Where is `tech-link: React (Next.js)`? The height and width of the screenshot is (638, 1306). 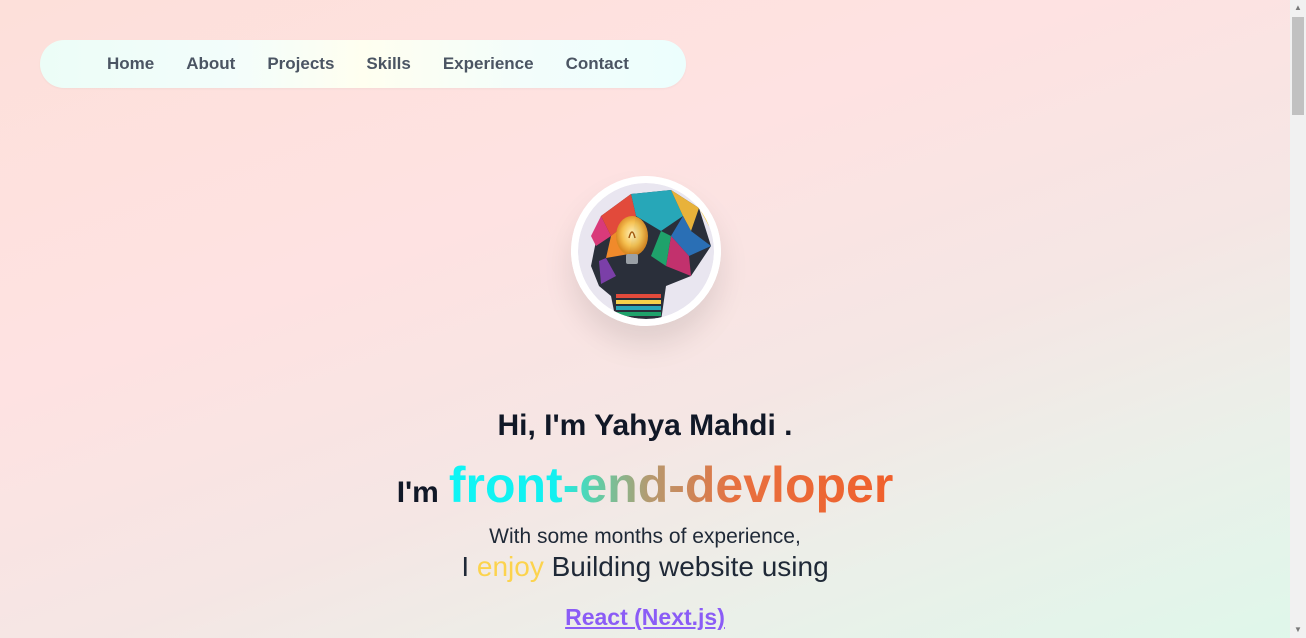
tech-link: React (Next.js) is located at coordinates (645, 617).